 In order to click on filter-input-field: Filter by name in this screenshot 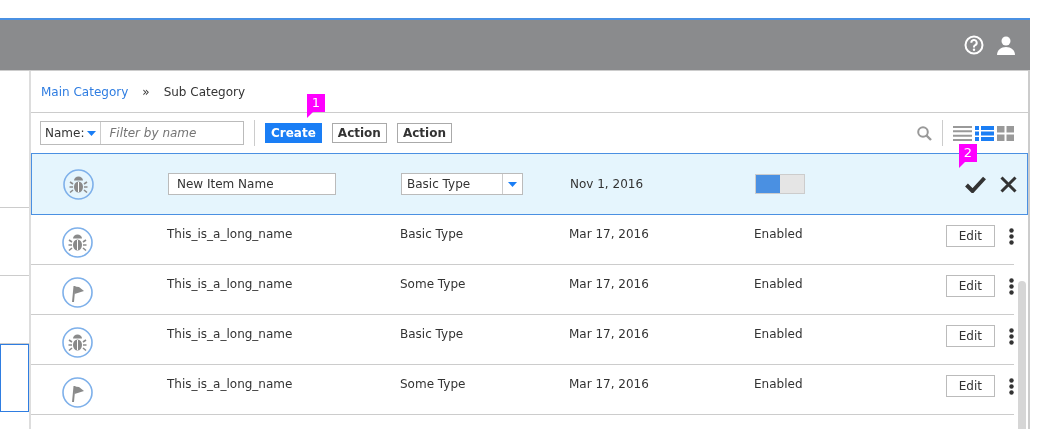, I will do `click(166, 133)`.